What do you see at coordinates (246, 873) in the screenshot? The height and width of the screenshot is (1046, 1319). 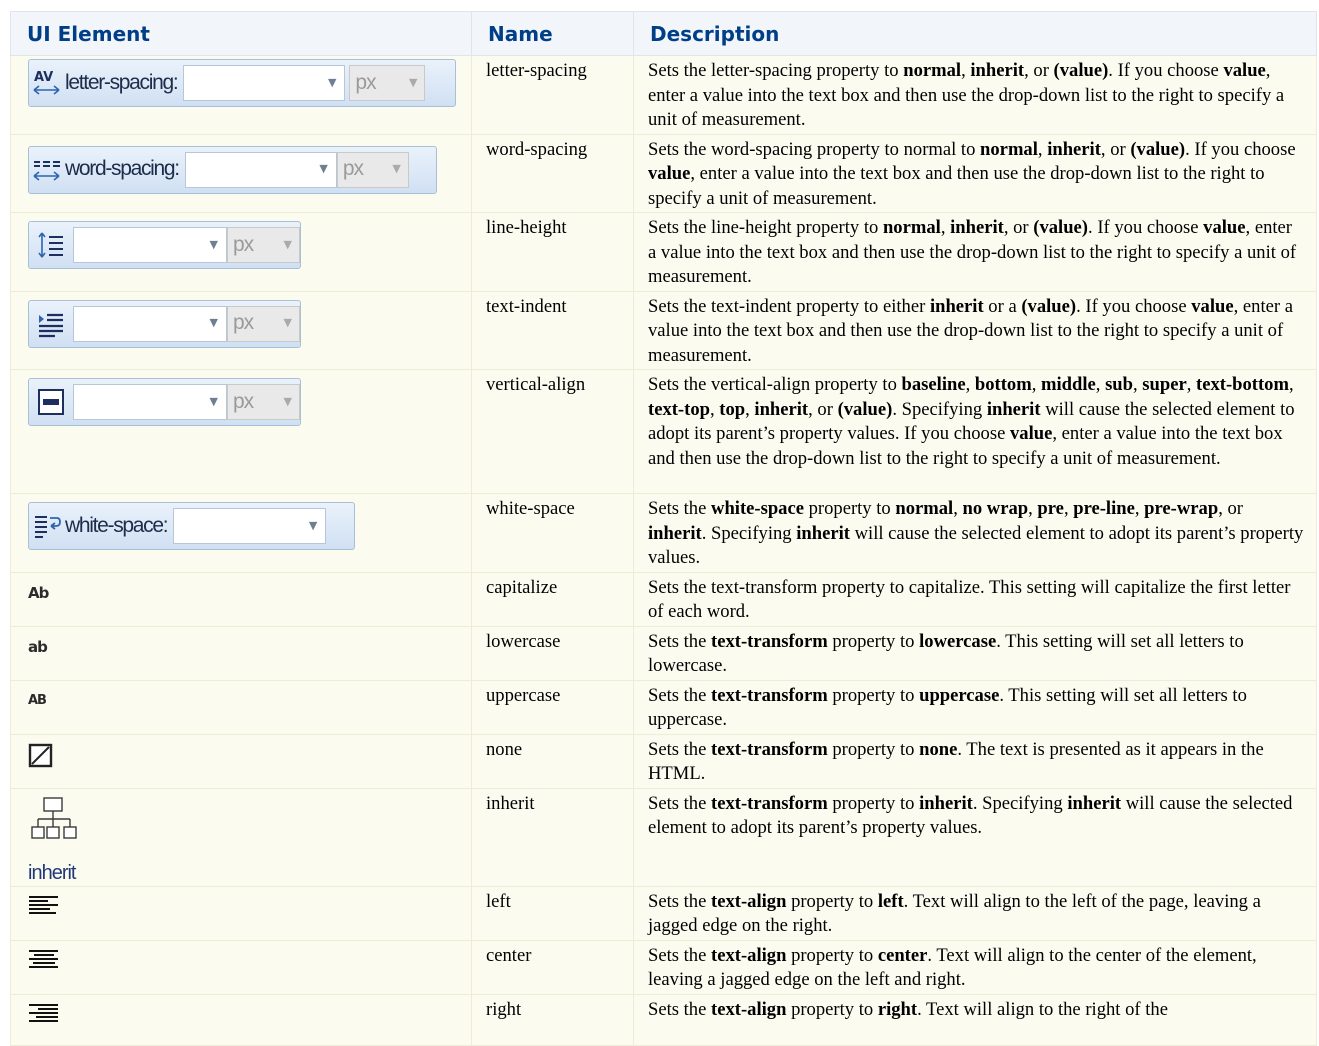 I see `inherit-label: inherit` at bounding box center [246, 873].